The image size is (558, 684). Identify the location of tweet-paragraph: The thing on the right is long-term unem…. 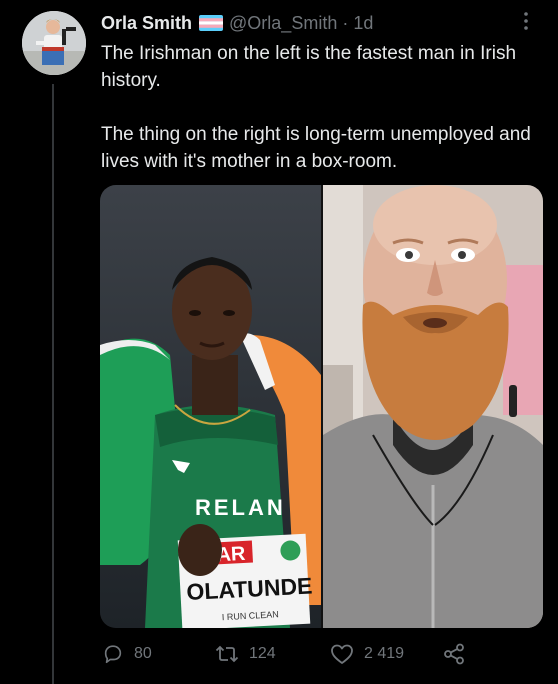
(316, 148).